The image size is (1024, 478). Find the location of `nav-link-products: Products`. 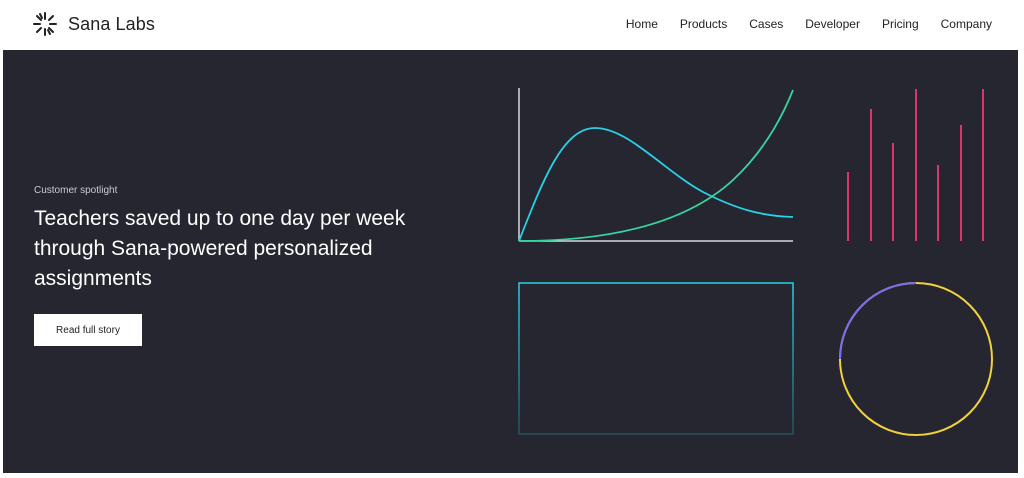

nav-link-products: Products is located at coordinates (703, 24).